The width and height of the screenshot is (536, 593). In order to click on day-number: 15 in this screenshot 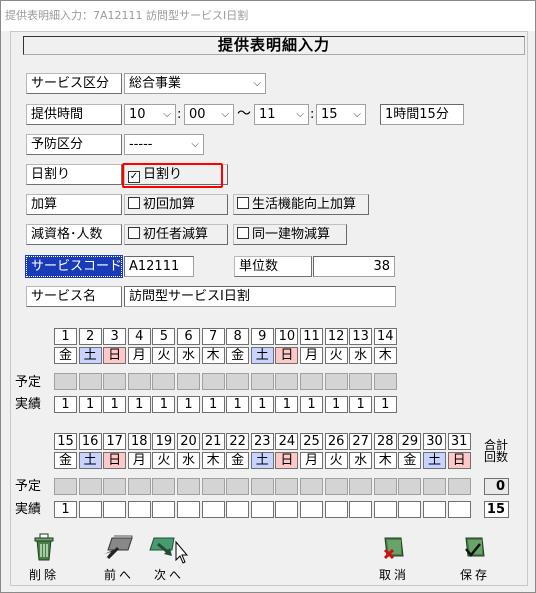, I will do `click(65, 441)`.